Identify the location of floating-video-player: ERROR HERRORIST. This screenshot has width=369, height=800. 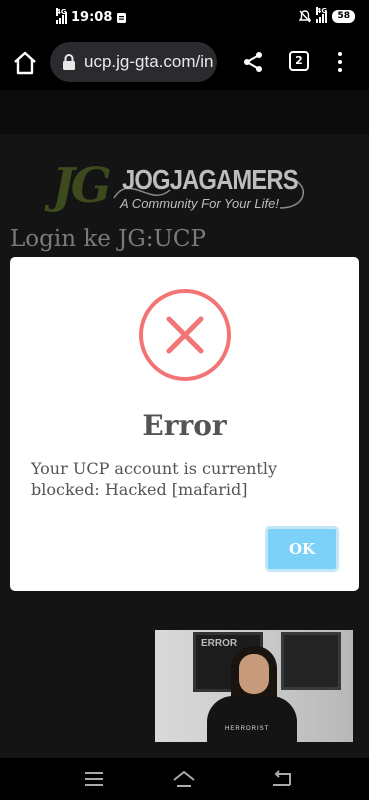
(254, 686).